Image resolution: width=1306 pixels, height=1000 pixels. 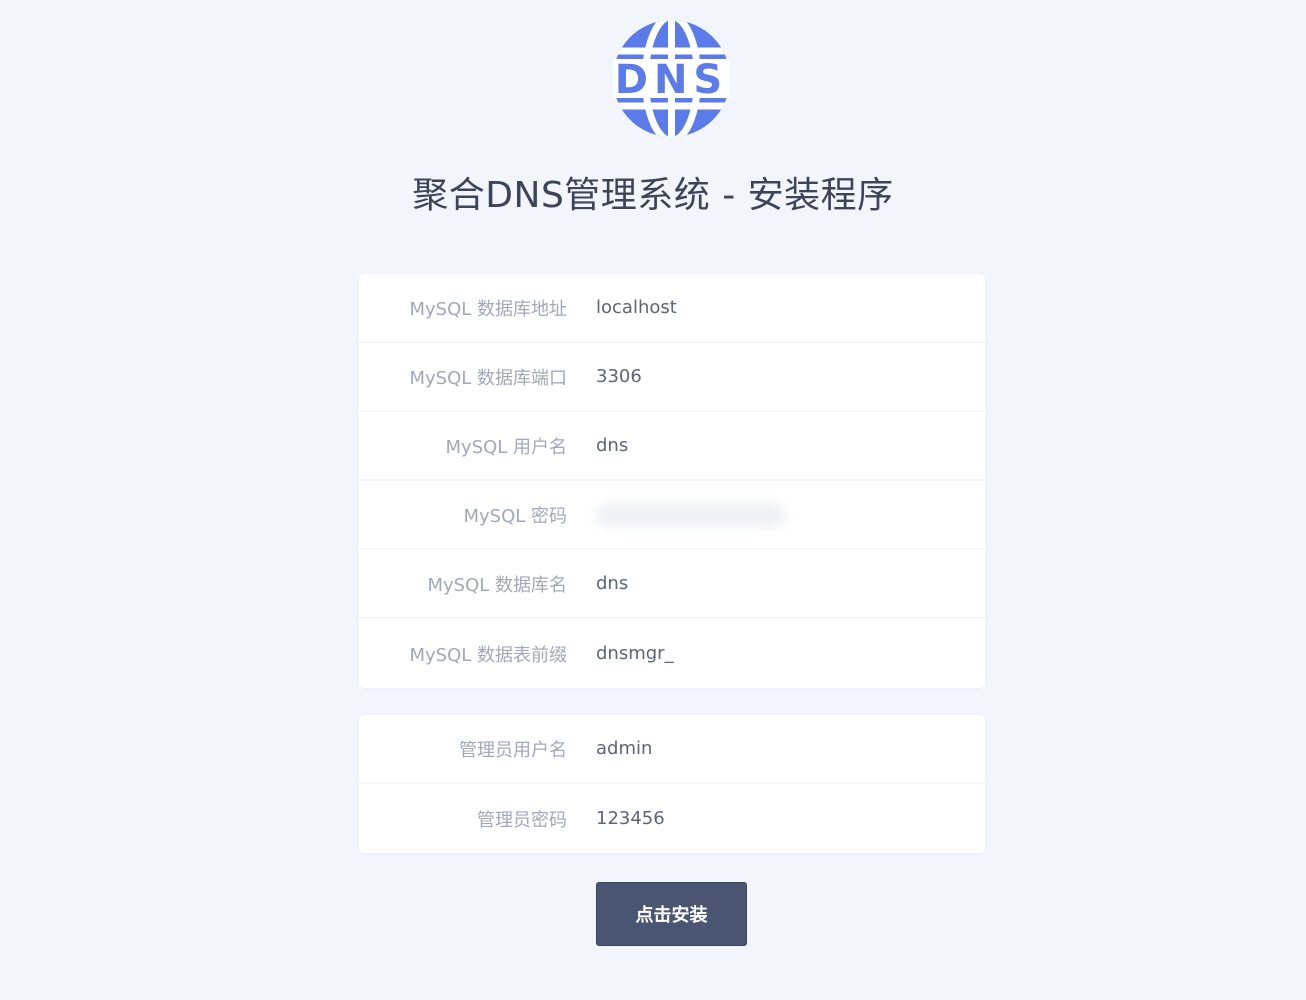 I want to click on db-user-input, so click(x=776, y=445).